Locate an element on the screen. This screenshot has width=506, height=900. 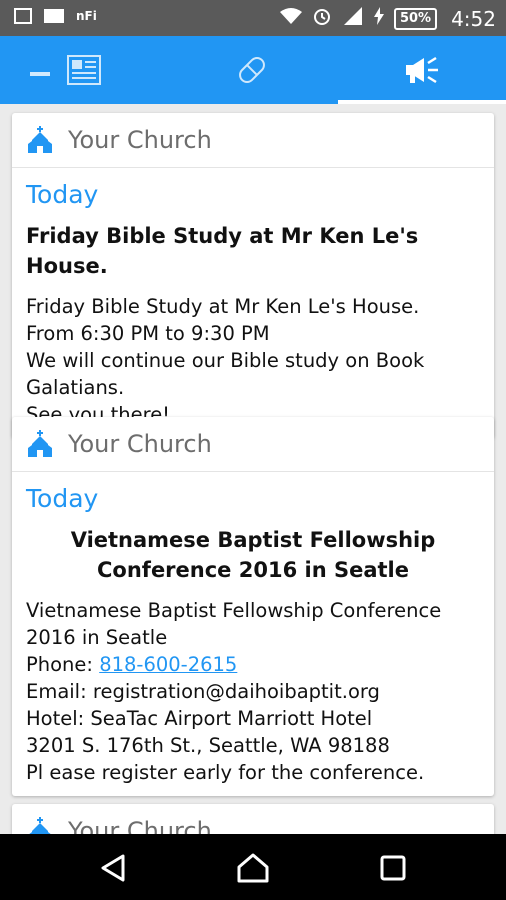
home-icon is located at coordinates (253, 868).